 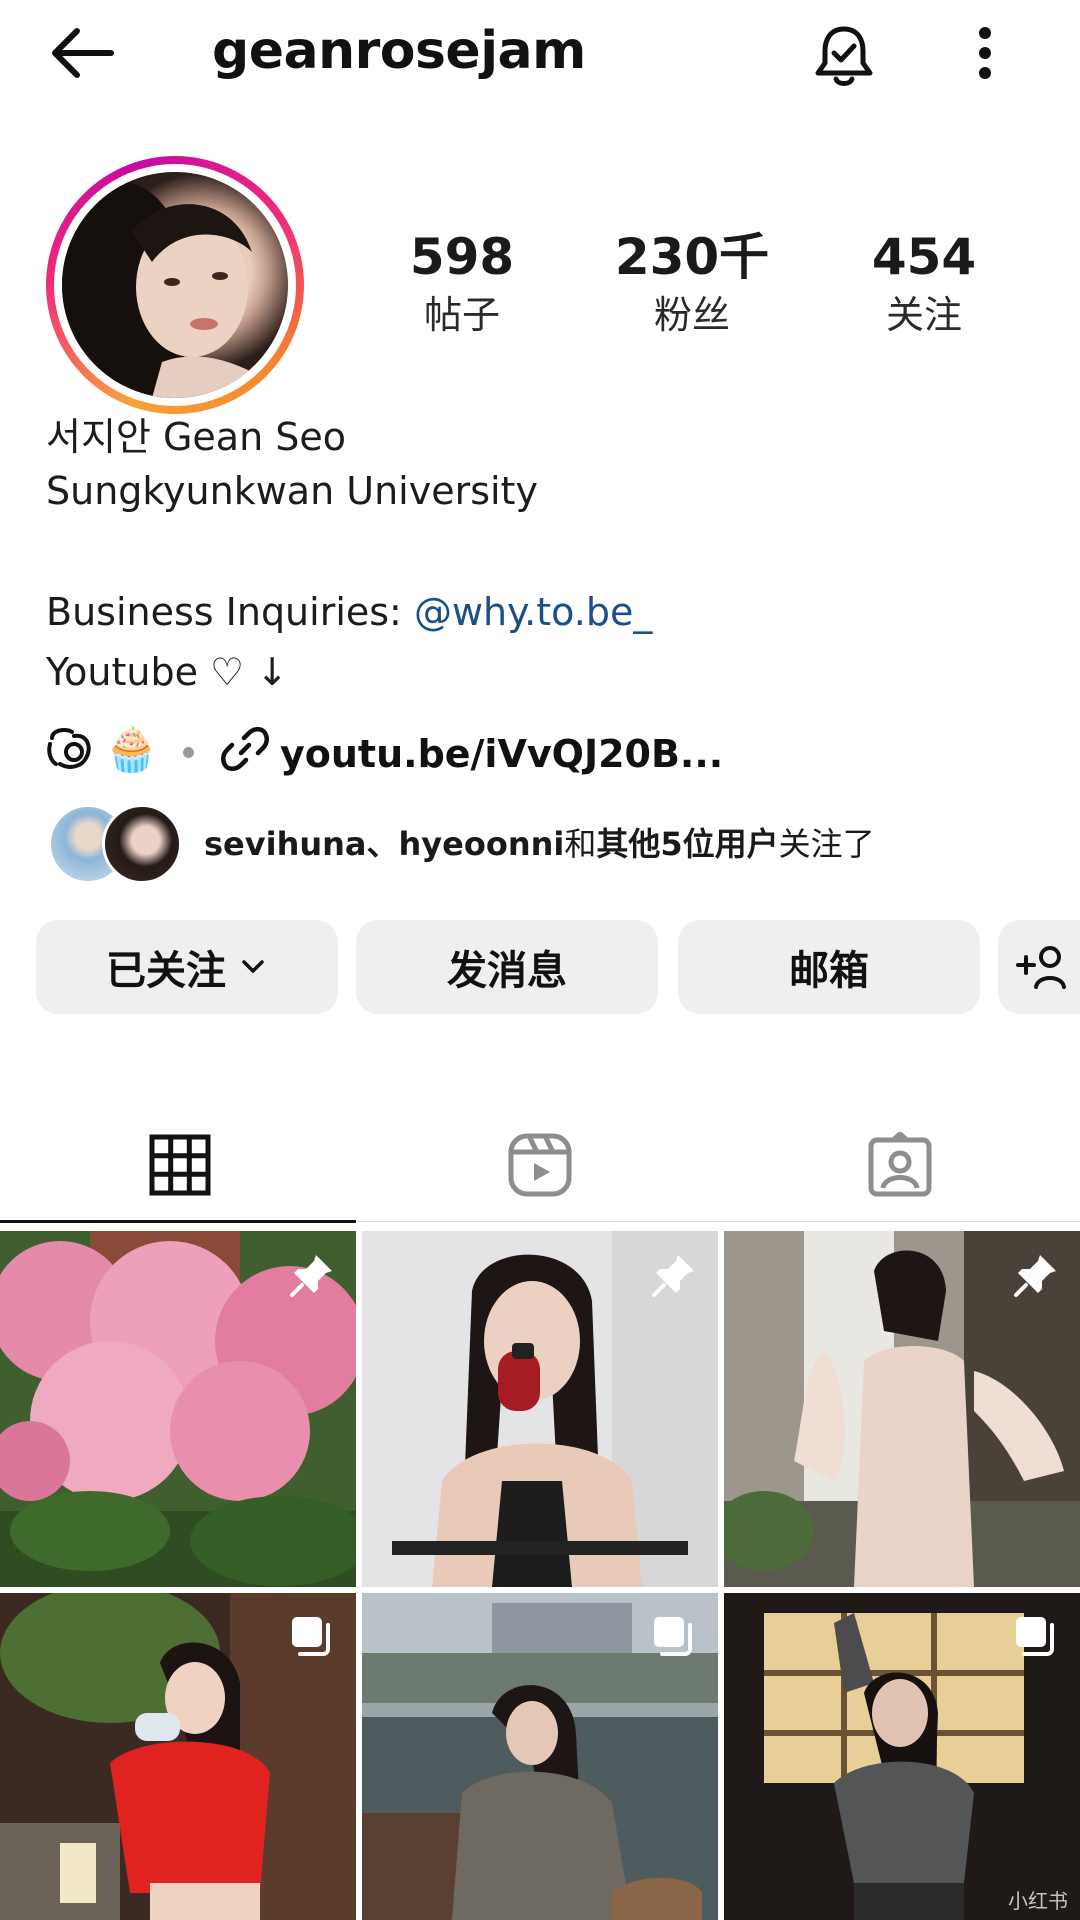 What do you see at coordinates (196, 437) in the screenshot?
I see `profile-name: 서지안 Gean Seo` at bounding box center [196, 437].